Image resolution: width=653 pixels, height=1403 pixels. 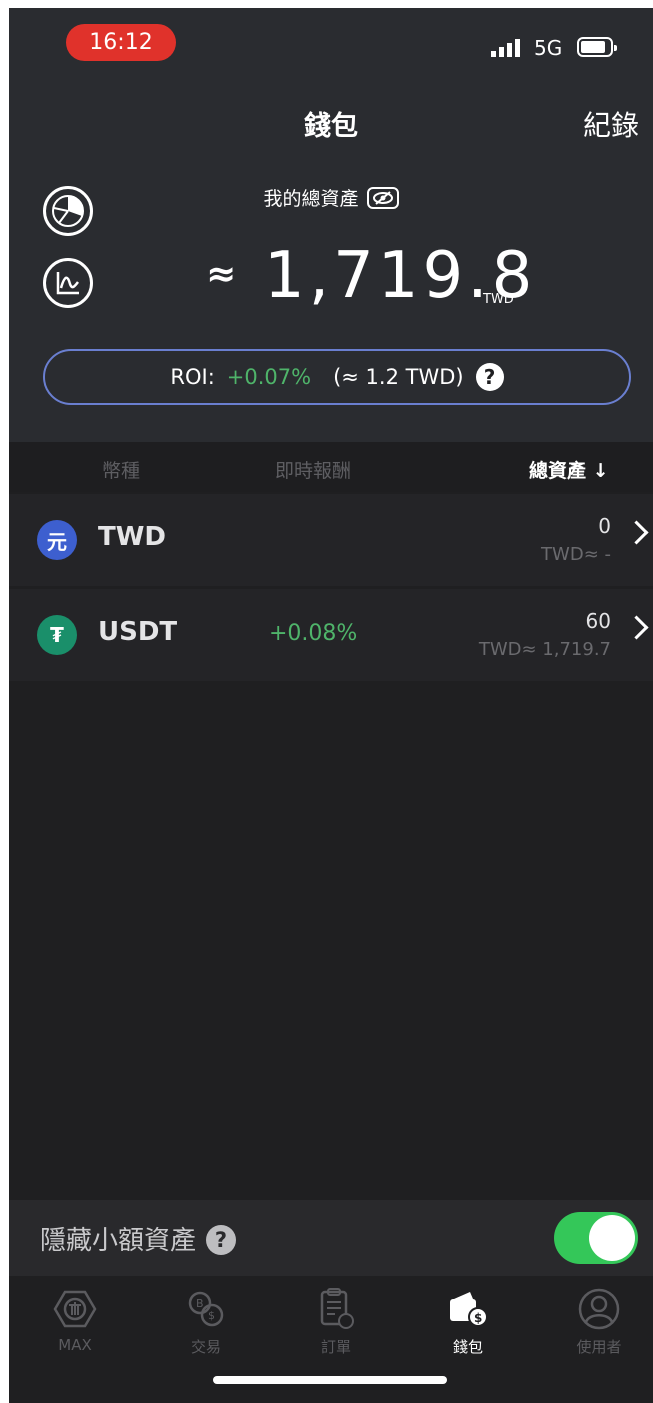 I want to click on hide-small-assets-label: 隱藏小額資產?, so click(x=138, y=1238).